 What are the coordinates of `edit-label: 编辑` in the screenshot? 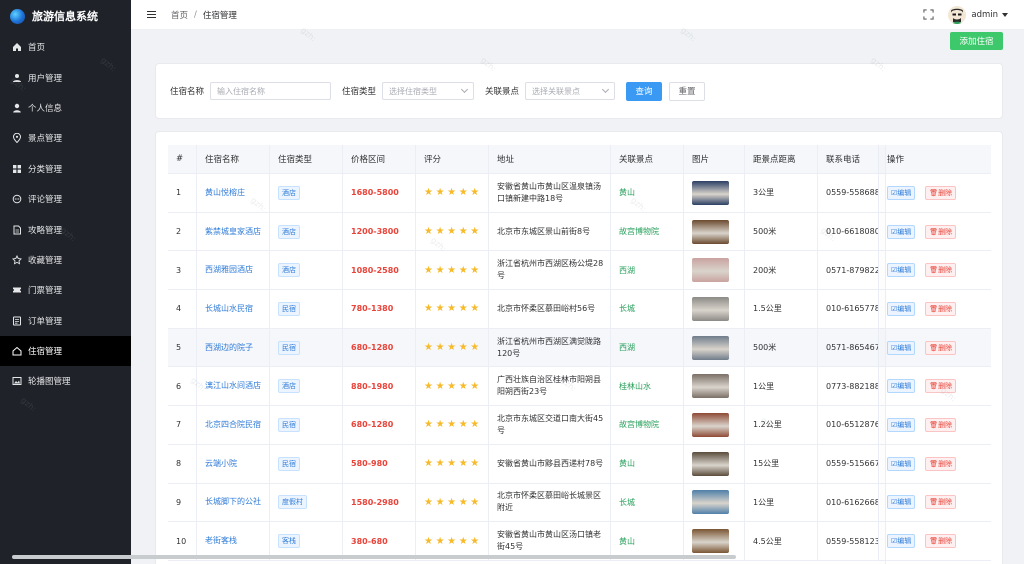 It's located at (904, 386).